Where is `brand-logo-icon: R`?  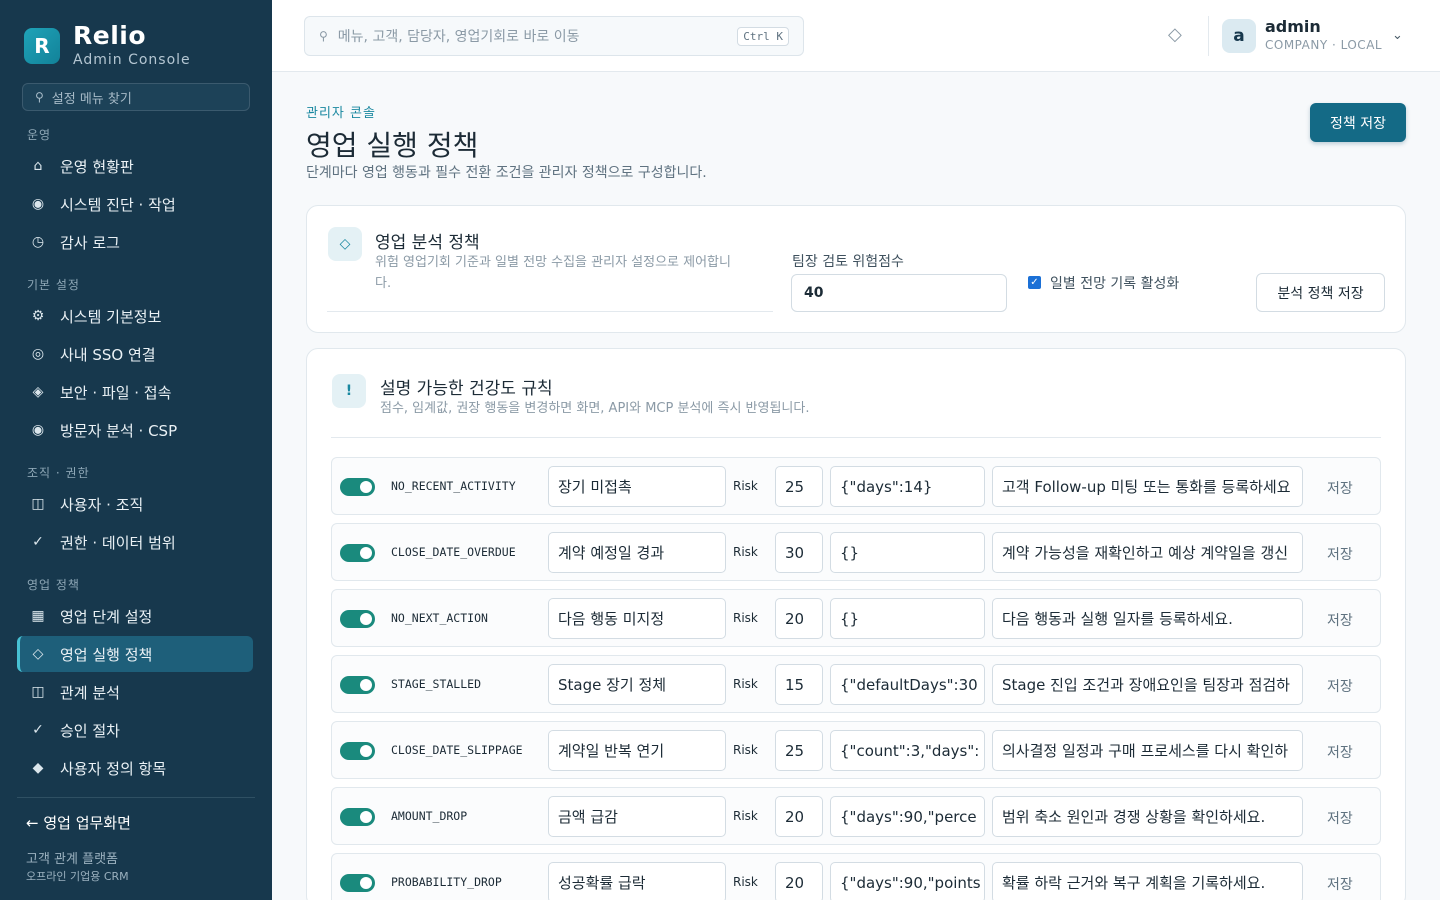
brand-logo-icon: R is located at coordinates (42, 46).